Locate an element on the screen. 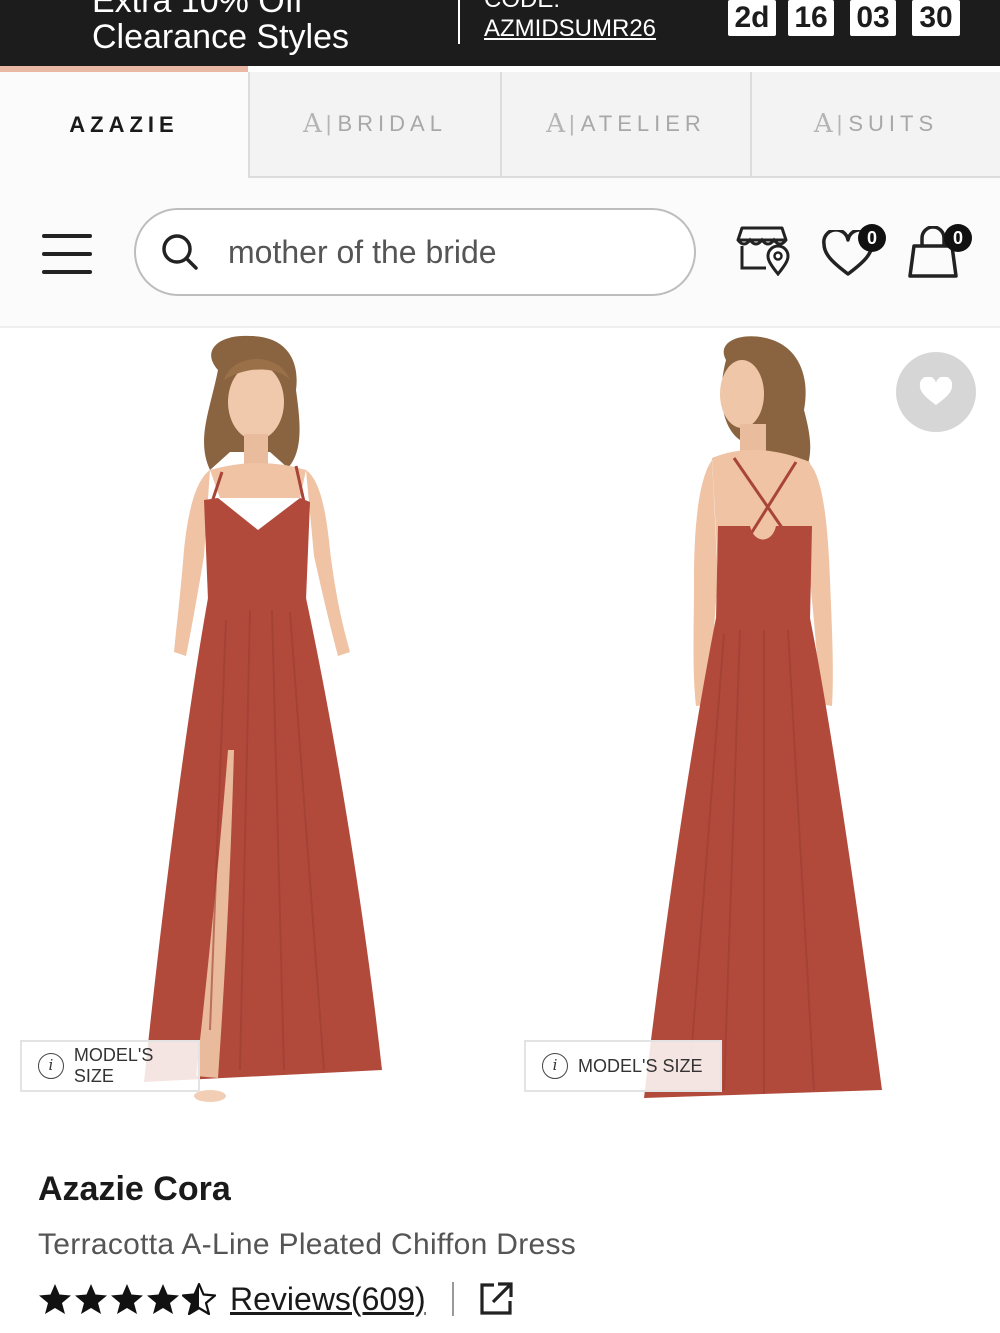 This screenshot has width=1000, height=1333. wishlist-count-badge: 0 is located at coordinates (872, 238).